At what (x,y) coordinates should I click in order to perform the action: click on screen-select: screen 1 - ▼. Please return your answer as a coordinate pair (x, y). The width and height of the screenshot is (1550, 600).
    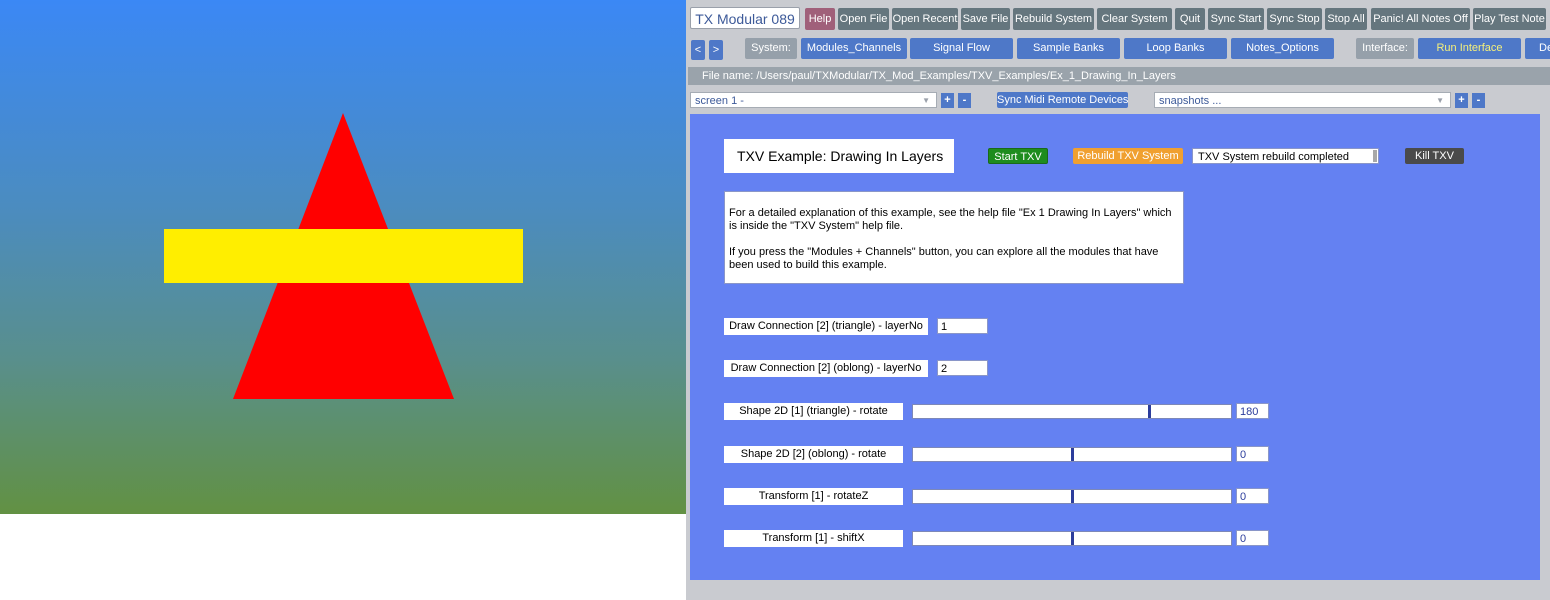
    Looking at the image, I should click on (813, 100).